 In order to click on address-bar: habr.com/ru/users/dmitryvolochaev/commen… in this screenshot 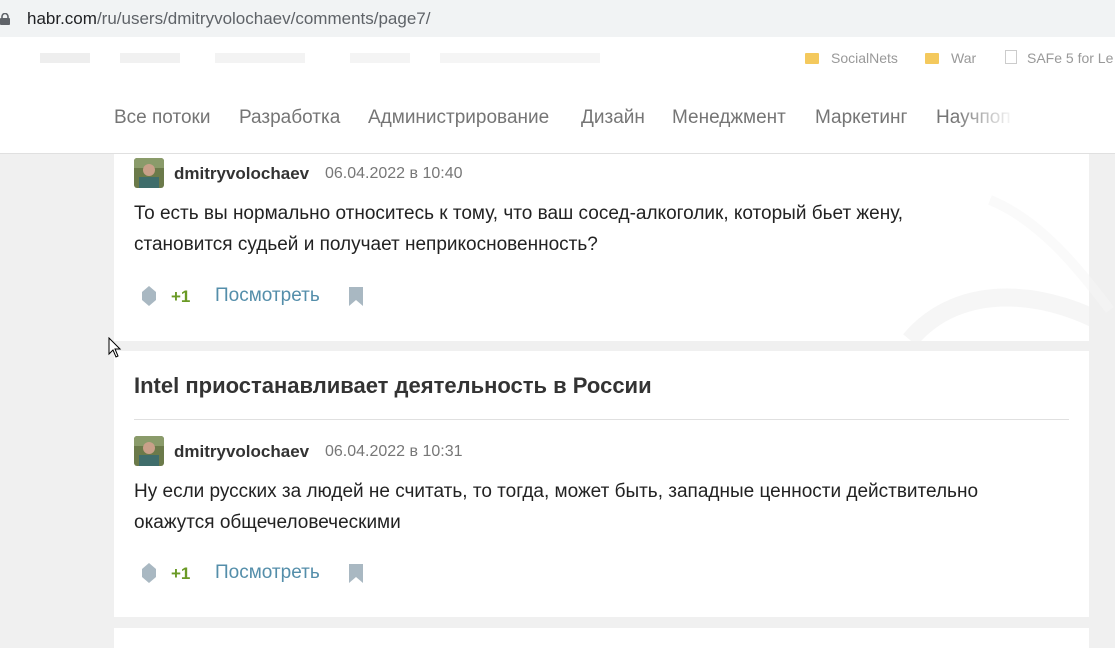, I will do `click(557, 18)`.